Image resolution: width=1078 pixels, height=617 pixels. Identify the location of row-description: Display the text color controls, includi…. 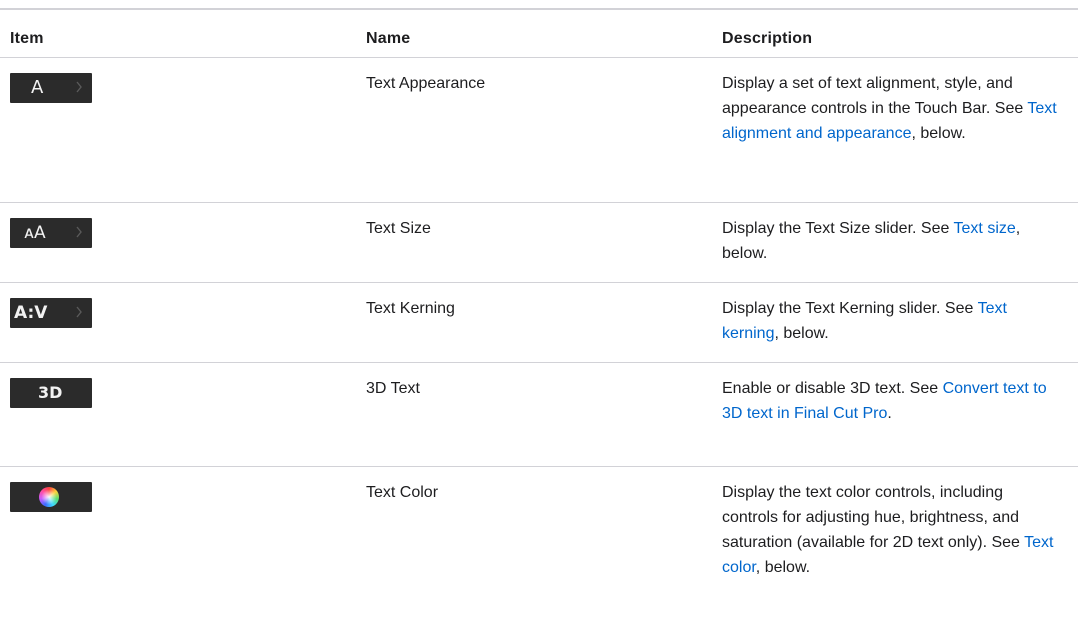
(888, 530).